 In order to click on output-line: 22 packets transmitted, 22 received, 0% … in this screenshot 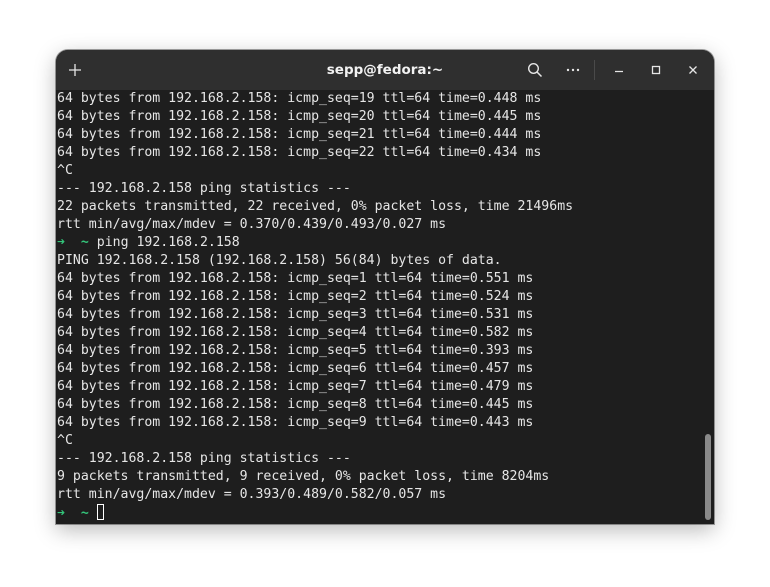, I will do `click(315, 206)`.